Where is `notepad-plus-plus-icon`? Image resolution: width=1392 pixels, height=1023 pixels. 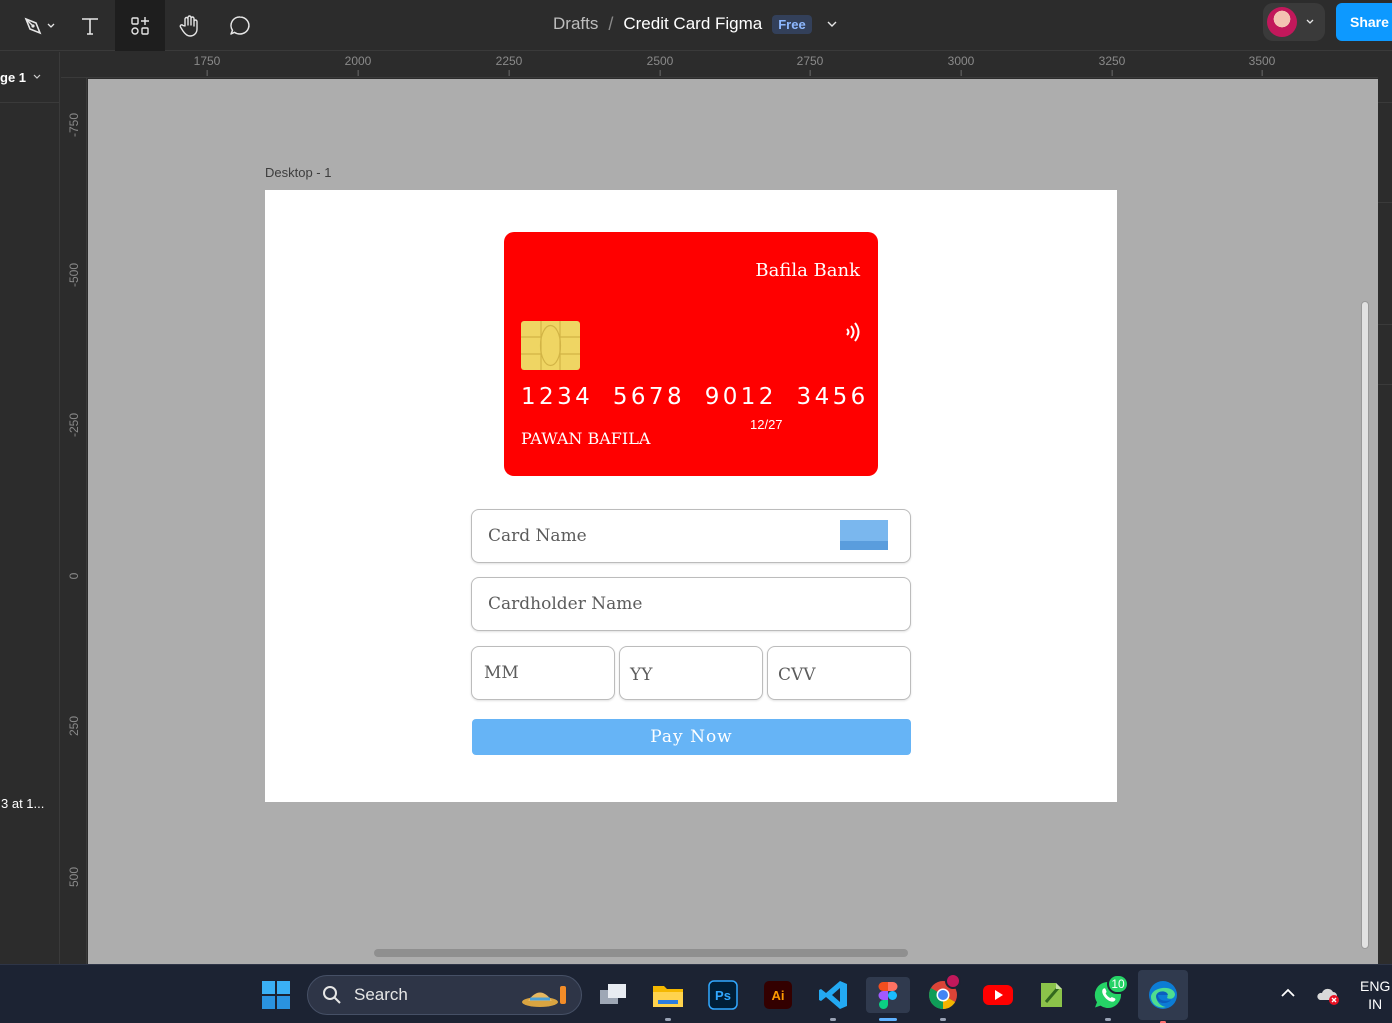 notepad-plus-plus-icon is located at coordinates (1051, 995).